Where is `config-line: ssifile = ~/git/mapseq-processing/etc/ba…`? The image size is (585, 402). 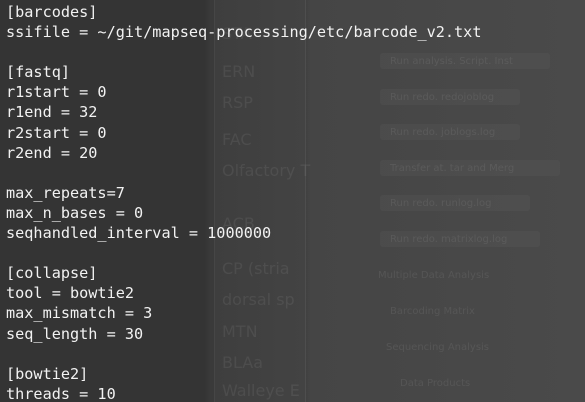 config-line: ssifile = ~/git/mapseq-processing/etc/ba… is located at coordinates (244, 32).